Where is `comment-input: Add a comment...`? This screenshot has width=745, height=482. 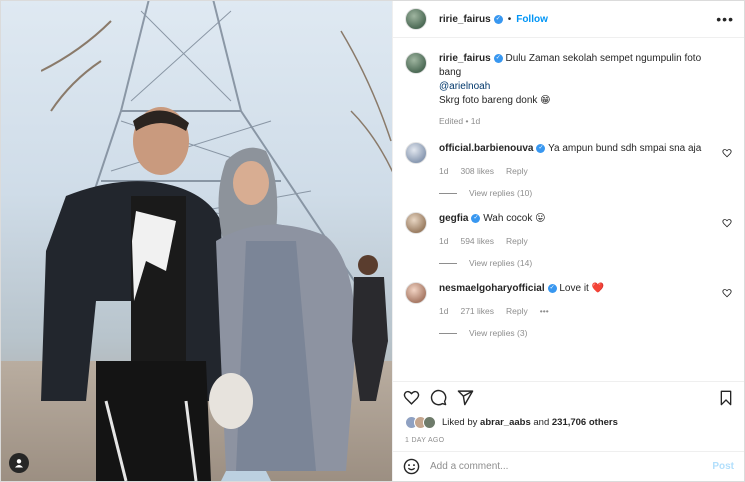
comment-input: Add a comment... is located at coordinates (571, 466).